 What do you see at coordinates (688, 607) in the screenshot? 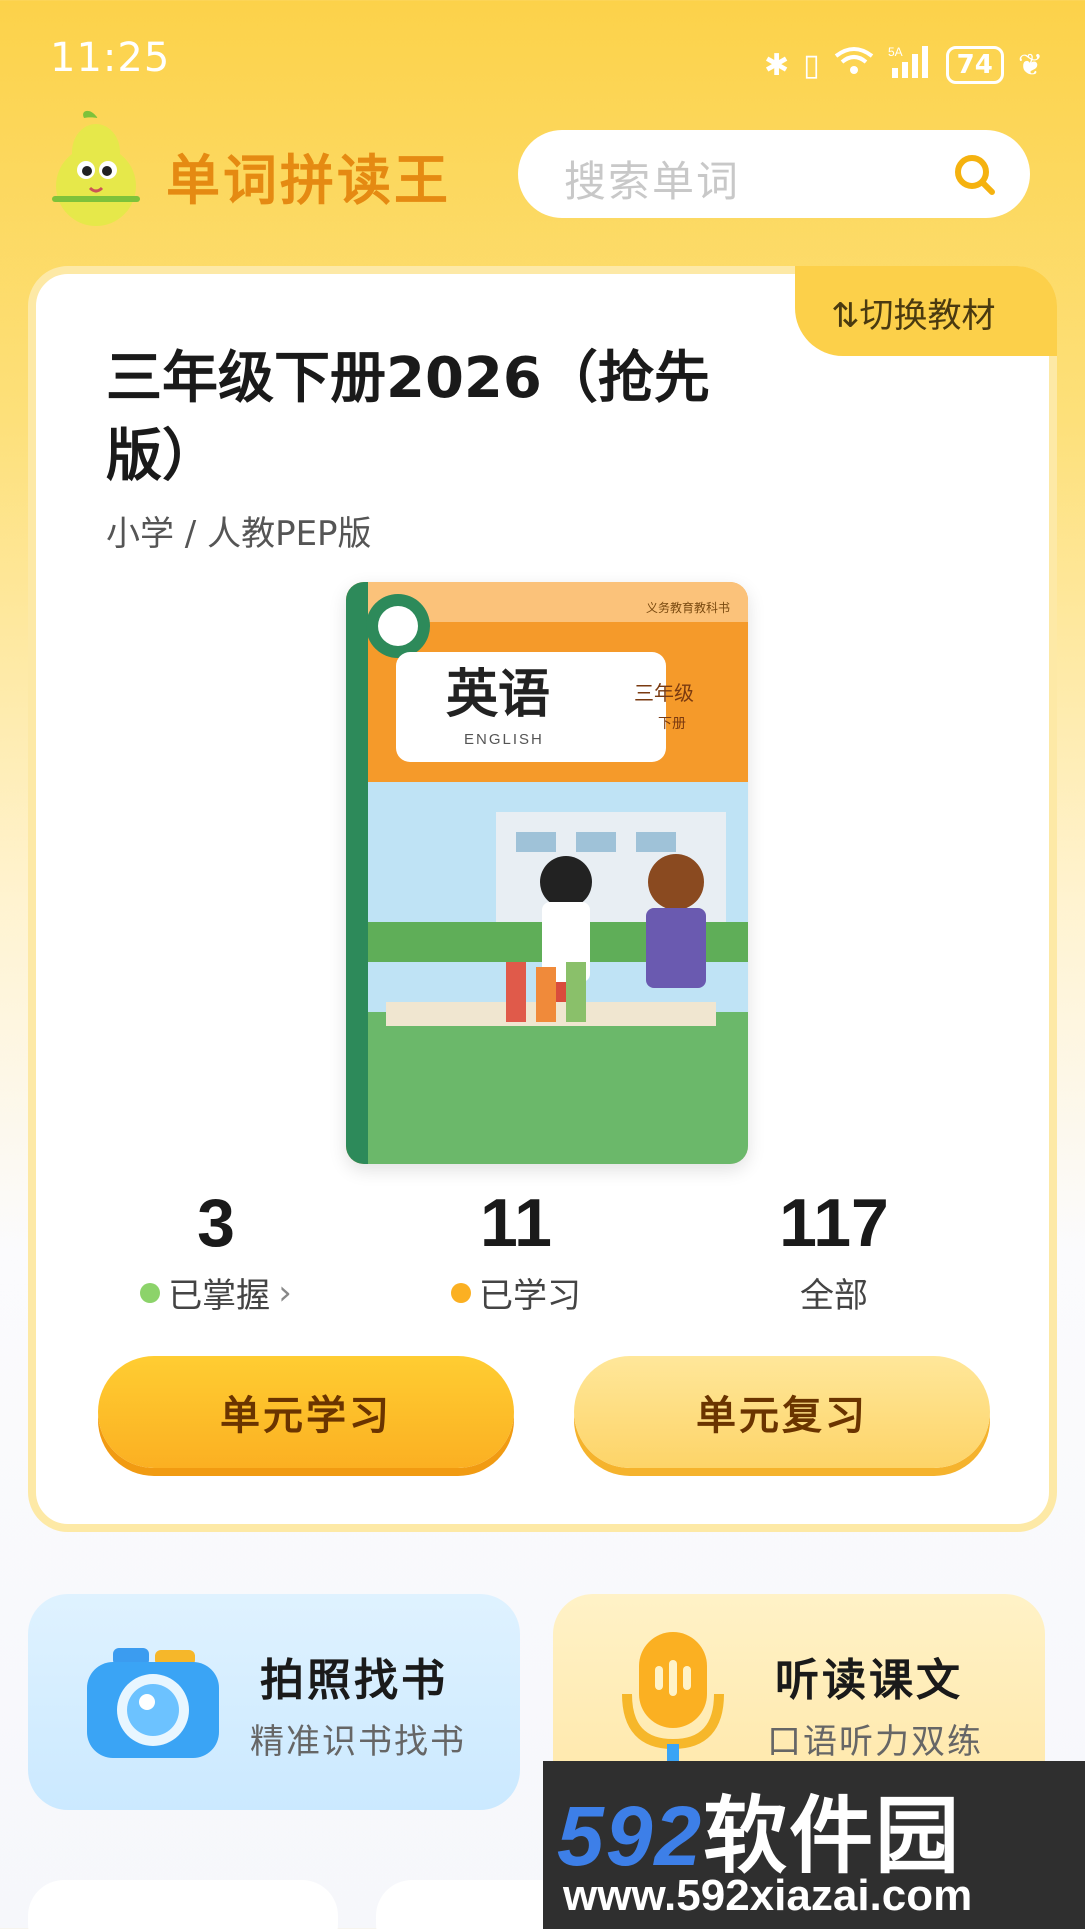
I see `svg-text: 义务教育教科书` at bounding box center [688, 607].